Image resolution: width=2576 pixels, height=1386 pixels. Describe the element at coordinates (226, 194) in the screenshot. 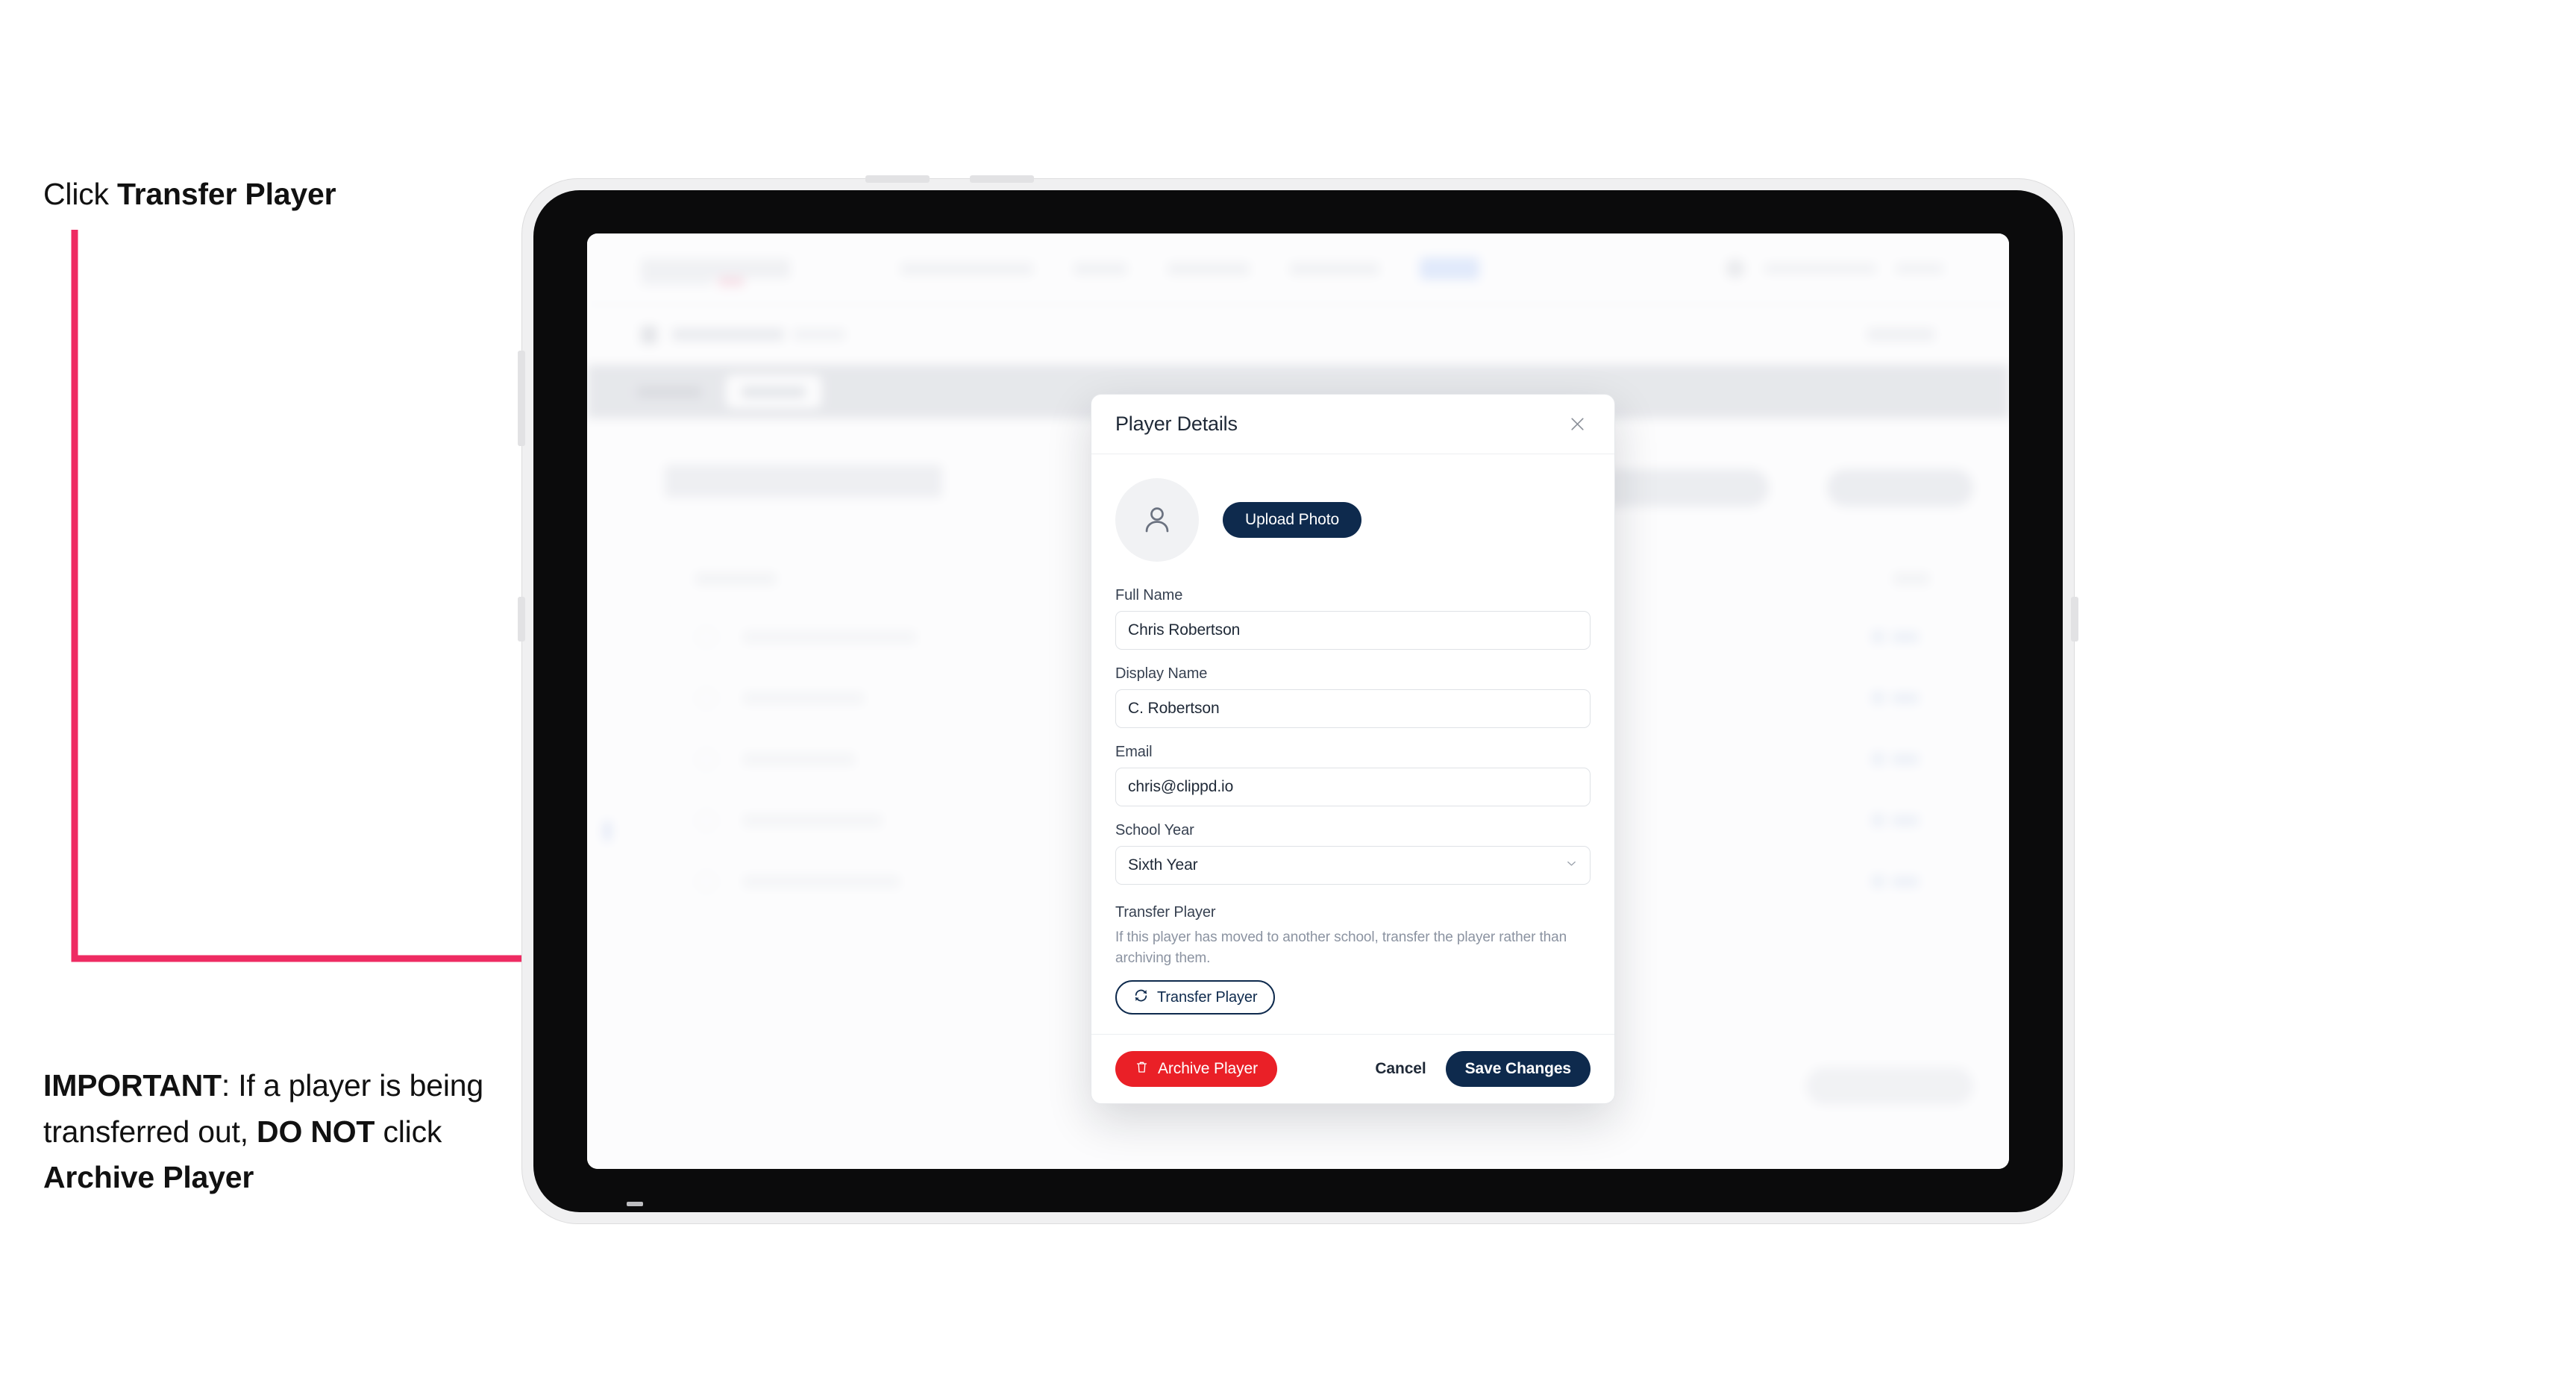

I see `annotation-top-bold: Transfer Player` at that location.